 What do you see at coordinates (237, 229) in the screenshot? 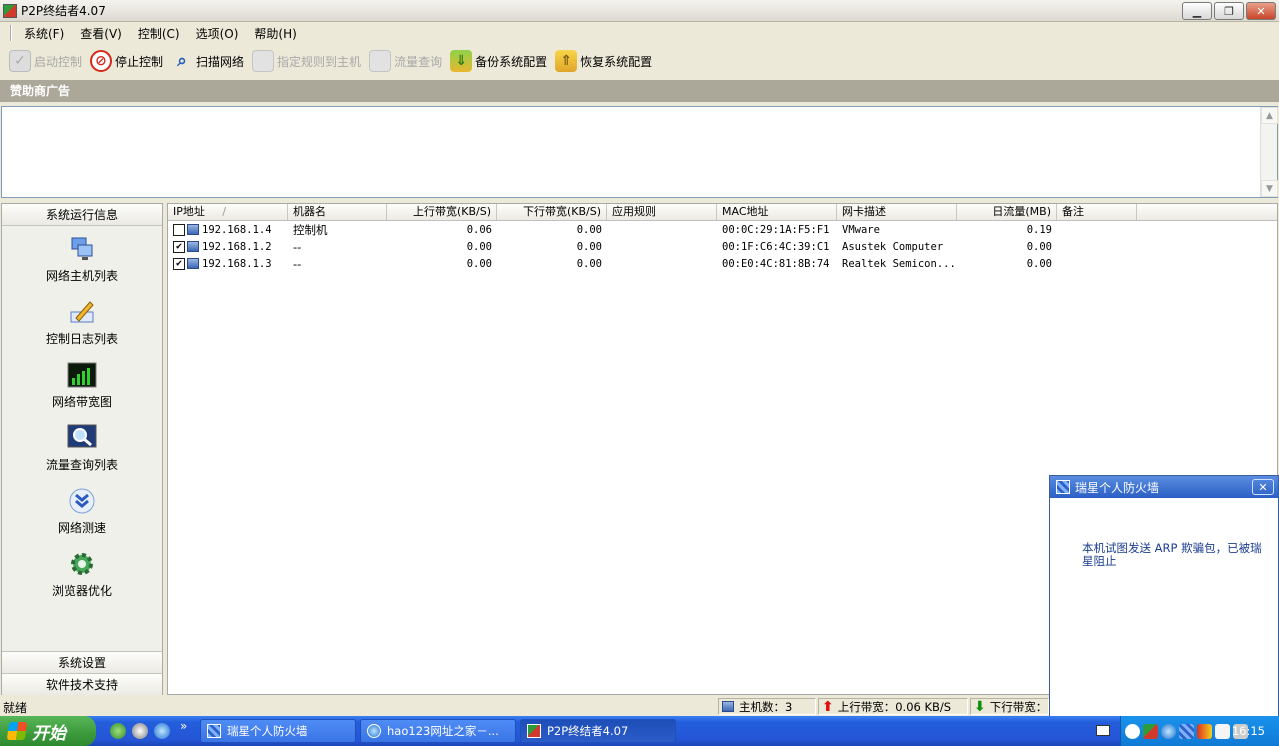
I see `cell-ip: 192.168.1.4` at bounding box center [237, 229].